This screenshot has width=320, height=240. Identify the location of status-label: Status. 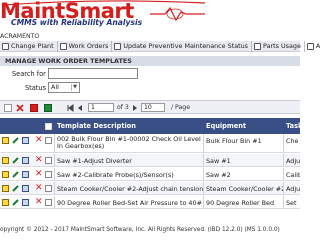
(36, 88).